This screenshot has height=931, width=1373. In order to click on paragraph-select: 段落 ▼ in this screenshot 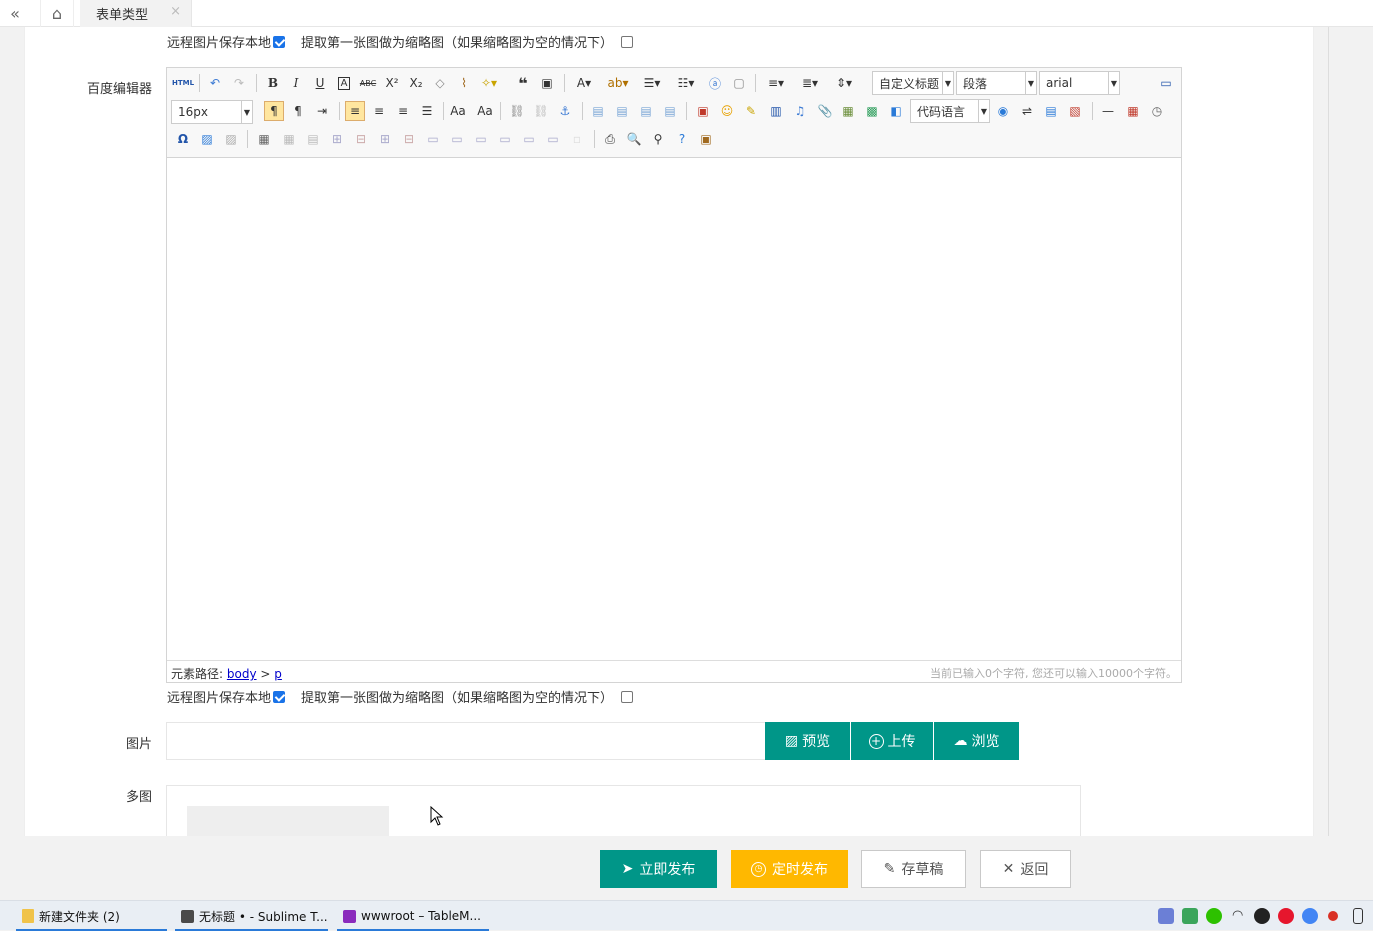, I will do `click(996, 83)`.